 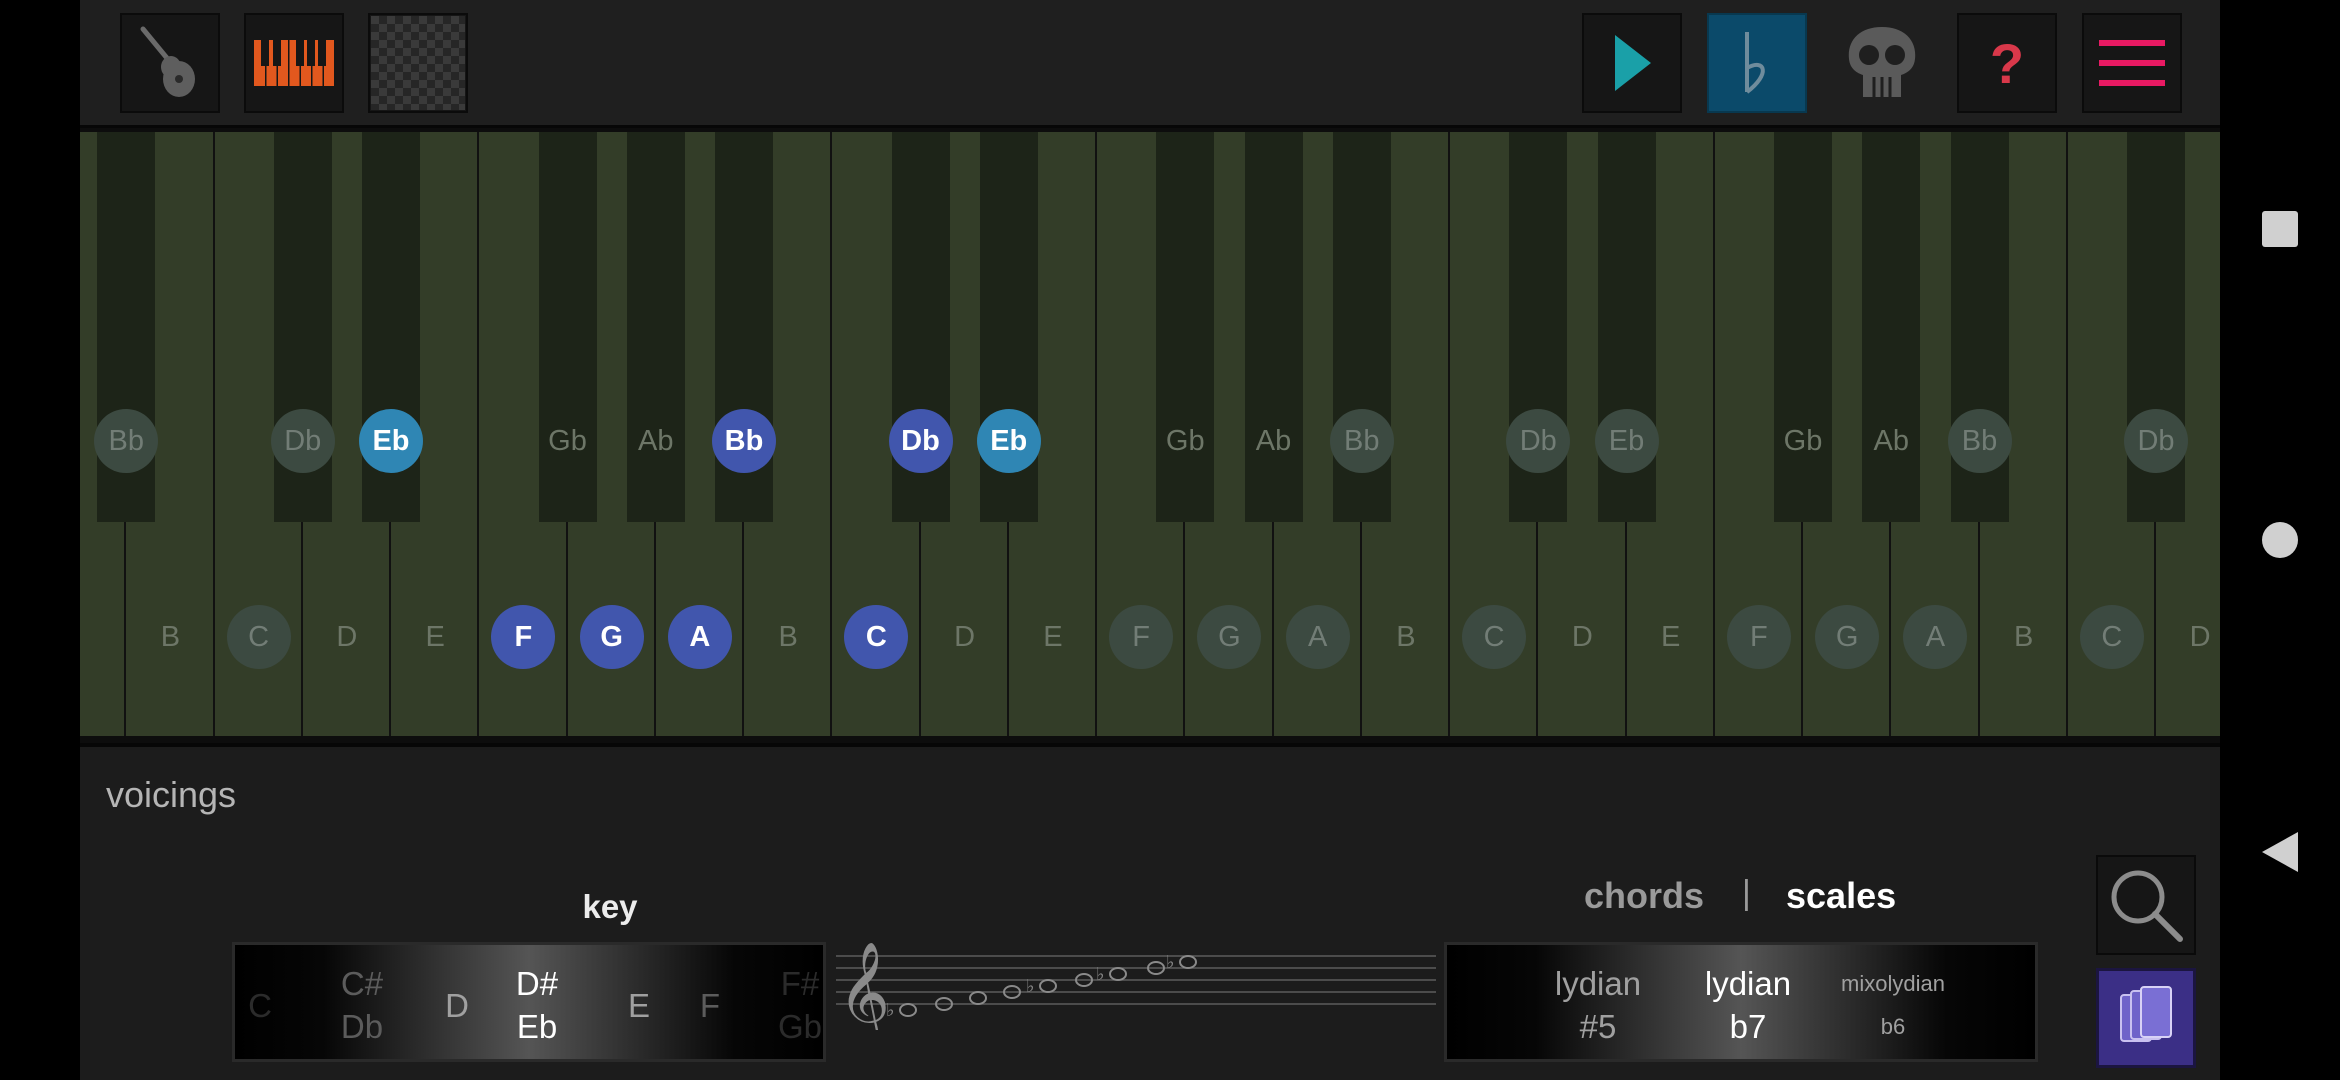 I want to click on wheel-option: C# Db, so click(x=362, y=1002).